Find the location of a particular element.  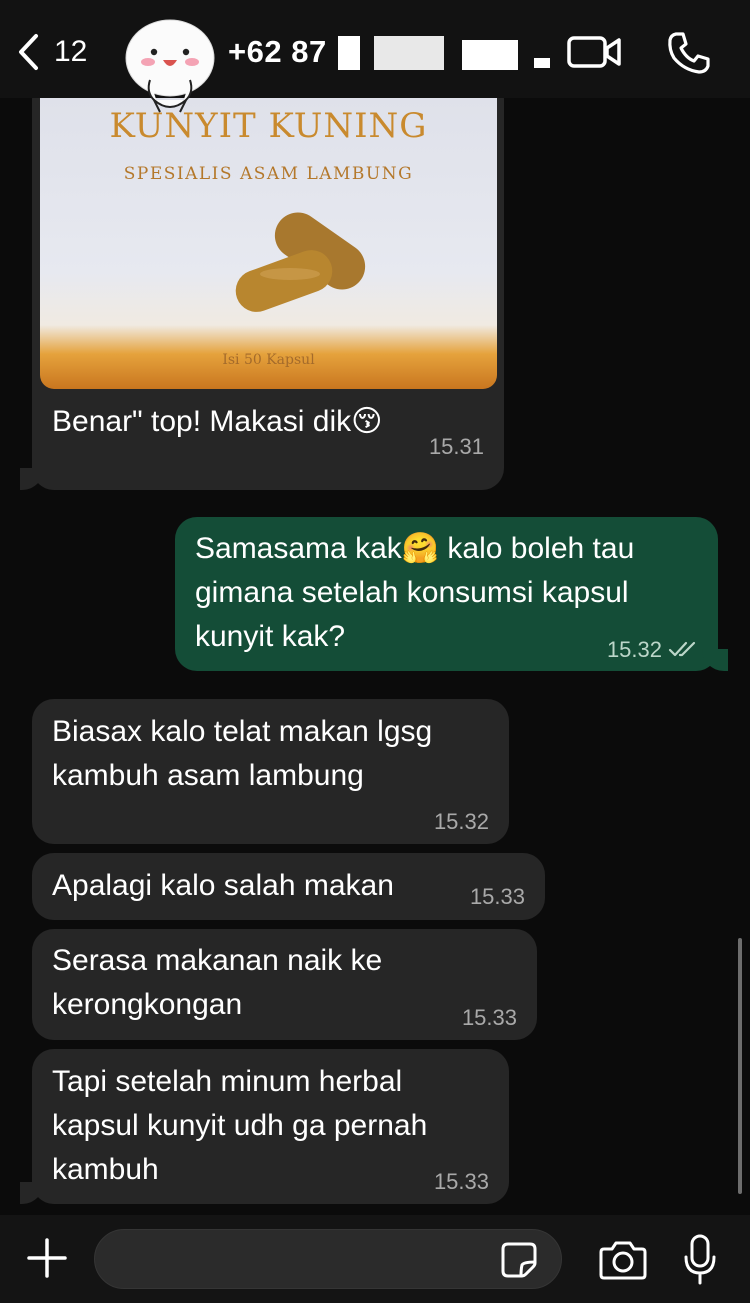

attach-button is located at coordinates (47, 1258).